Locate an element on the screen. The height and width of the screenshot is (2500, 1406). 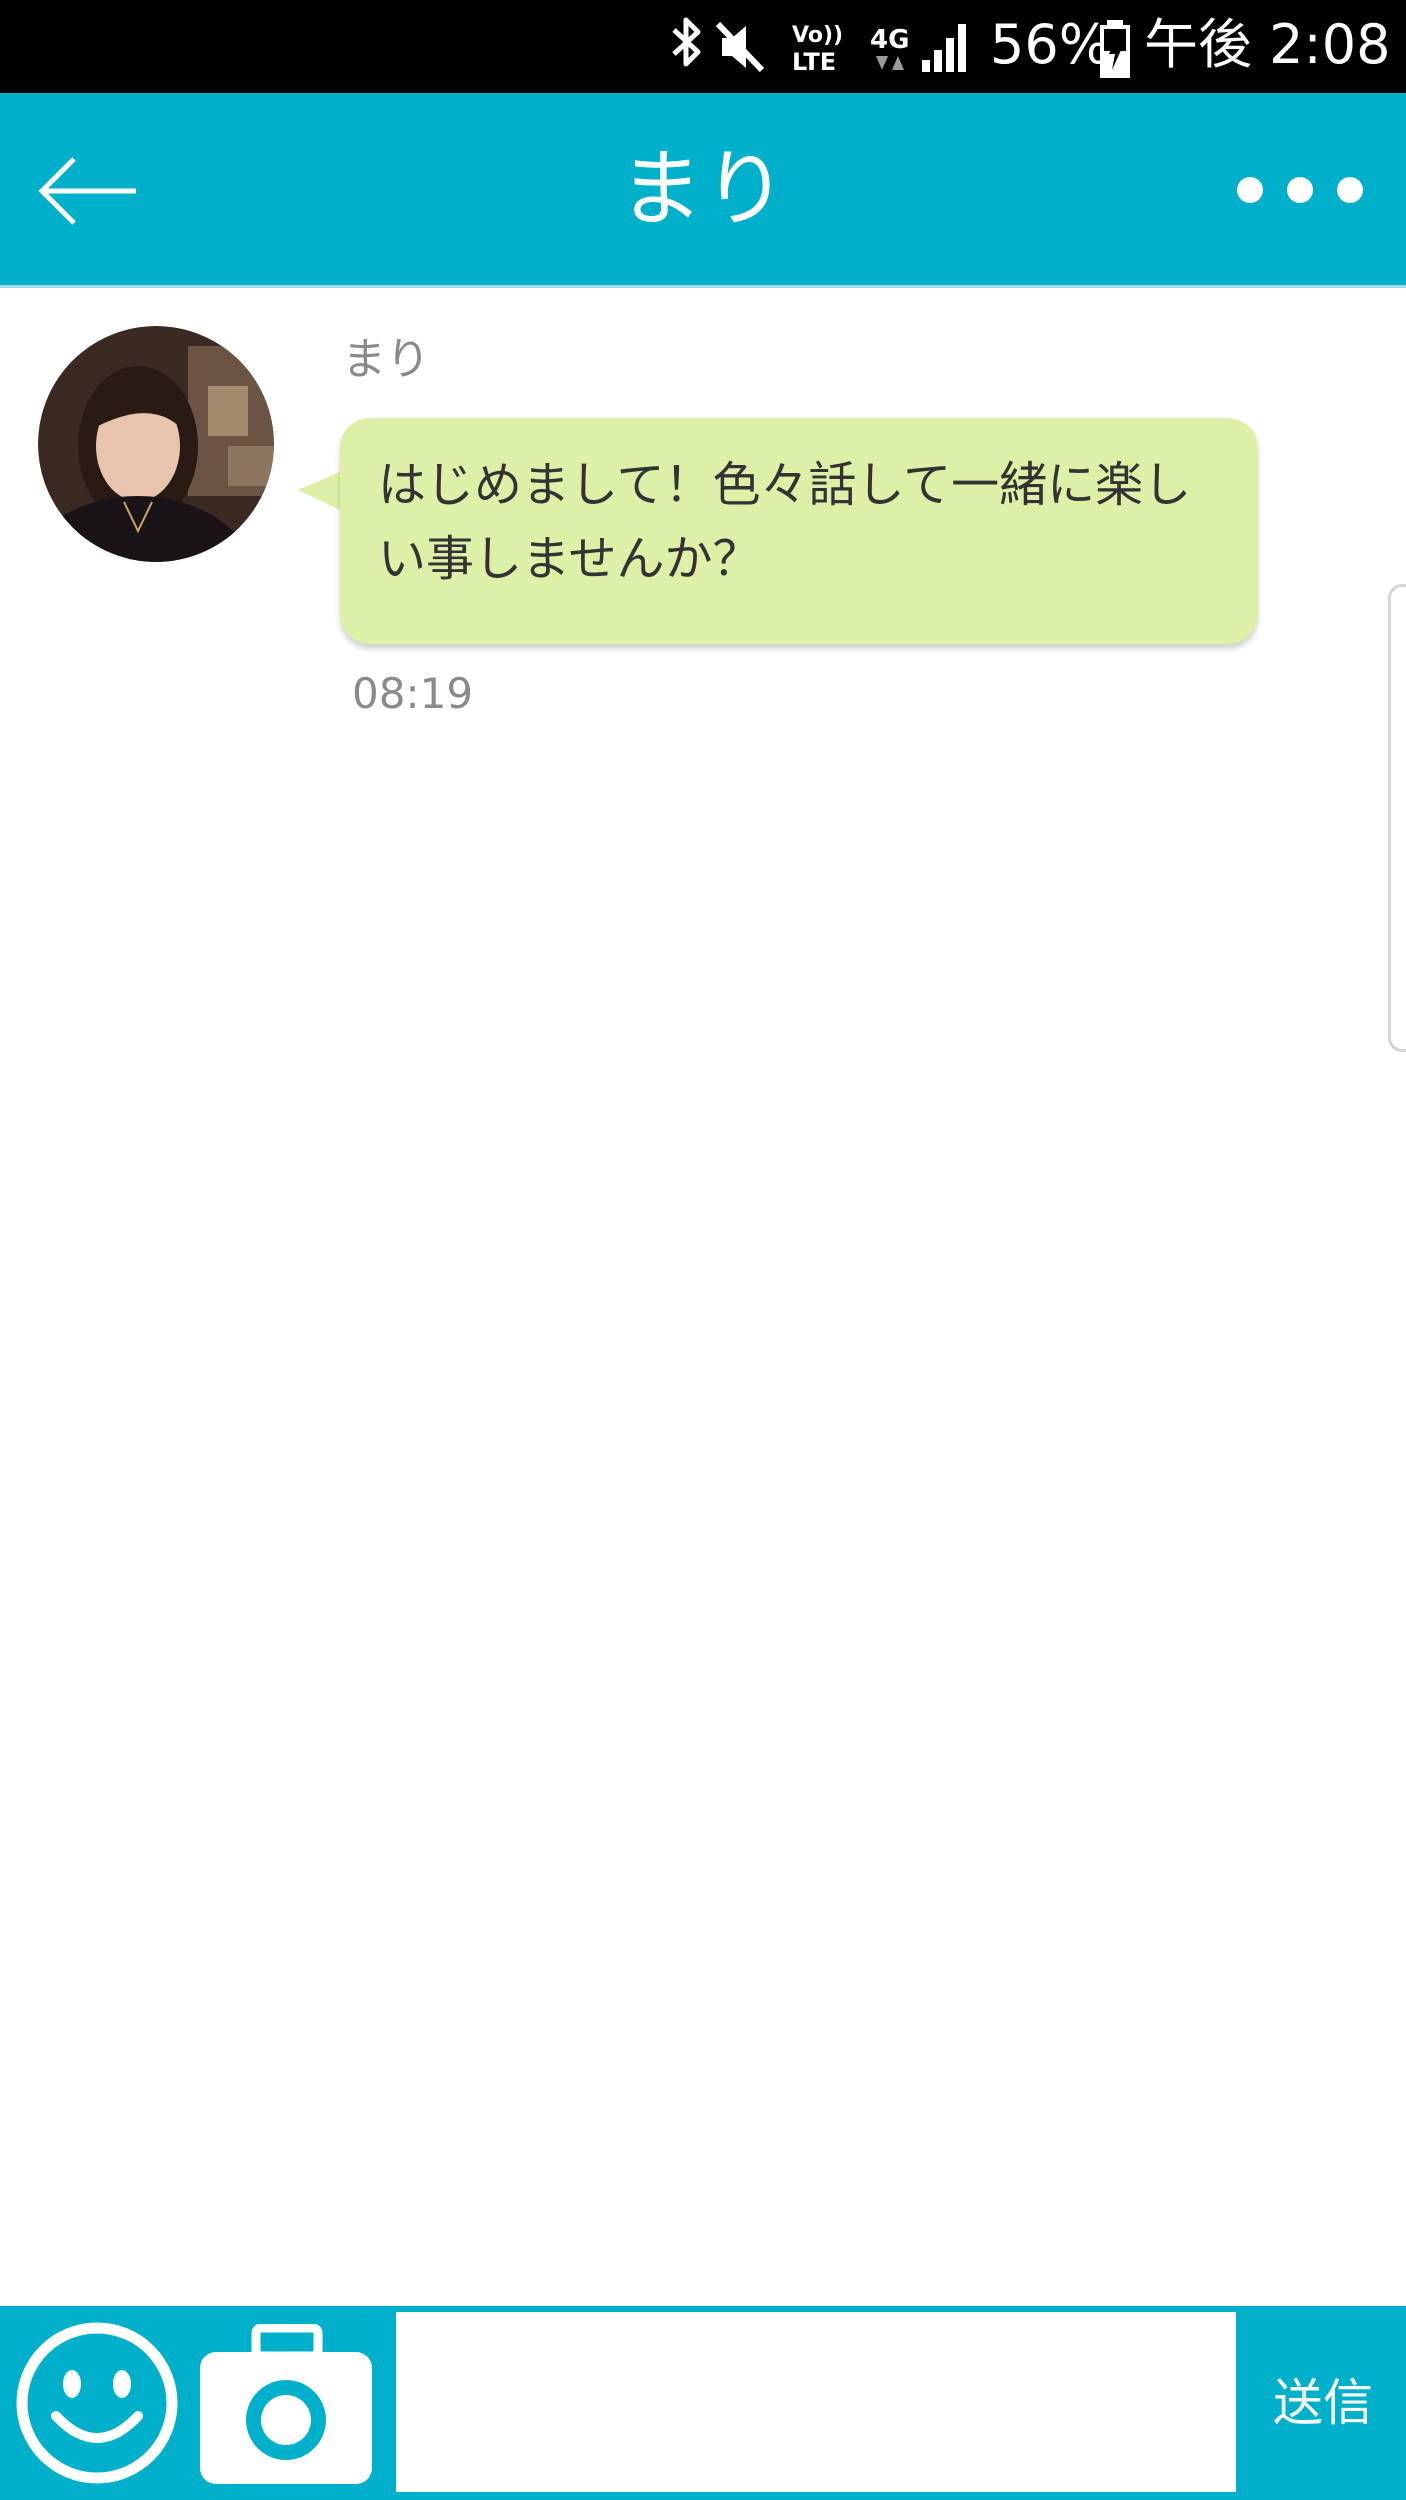
message-timestamp: 08:19 is located at coordinates (413, 693).